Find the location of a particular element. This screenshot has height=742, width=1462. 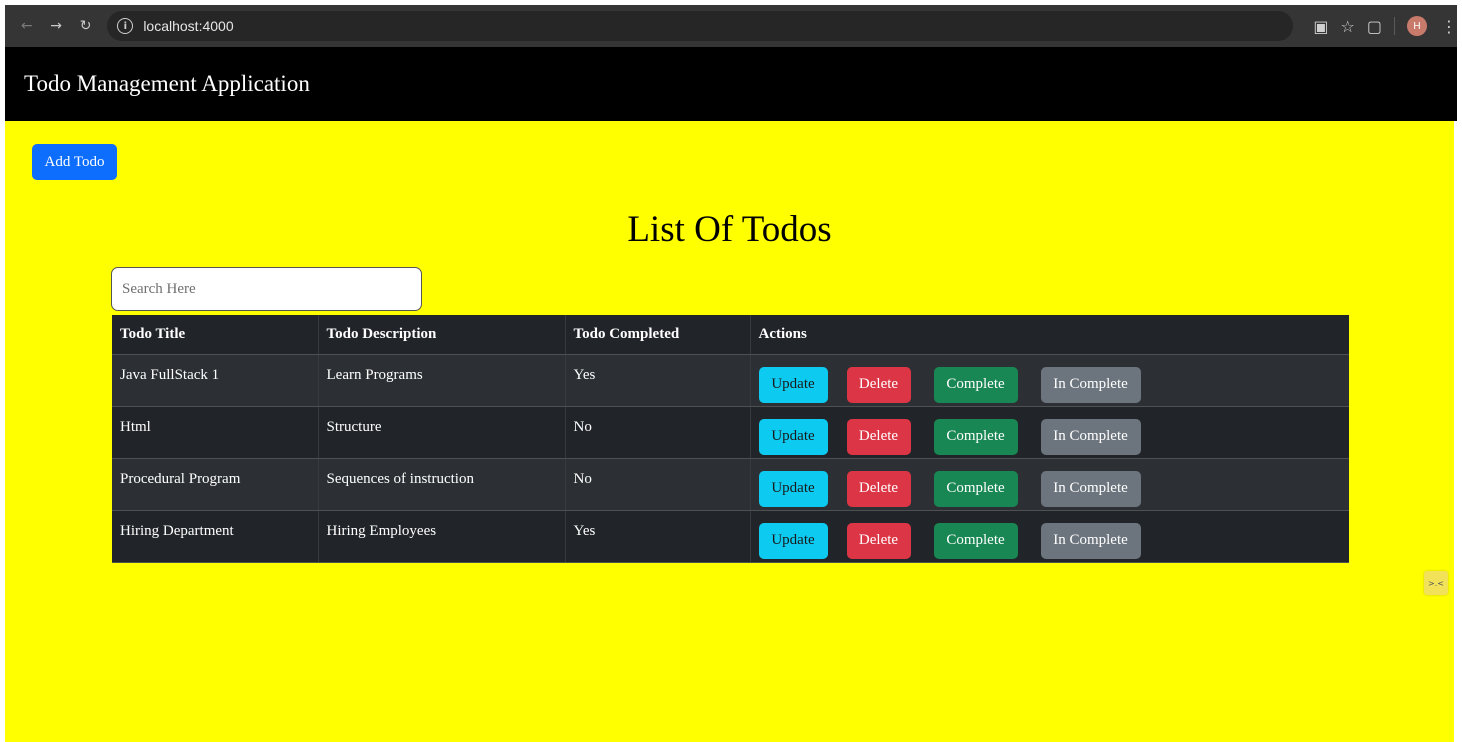

menu-icon: ⋮ is located at coordinates (1449, 26).